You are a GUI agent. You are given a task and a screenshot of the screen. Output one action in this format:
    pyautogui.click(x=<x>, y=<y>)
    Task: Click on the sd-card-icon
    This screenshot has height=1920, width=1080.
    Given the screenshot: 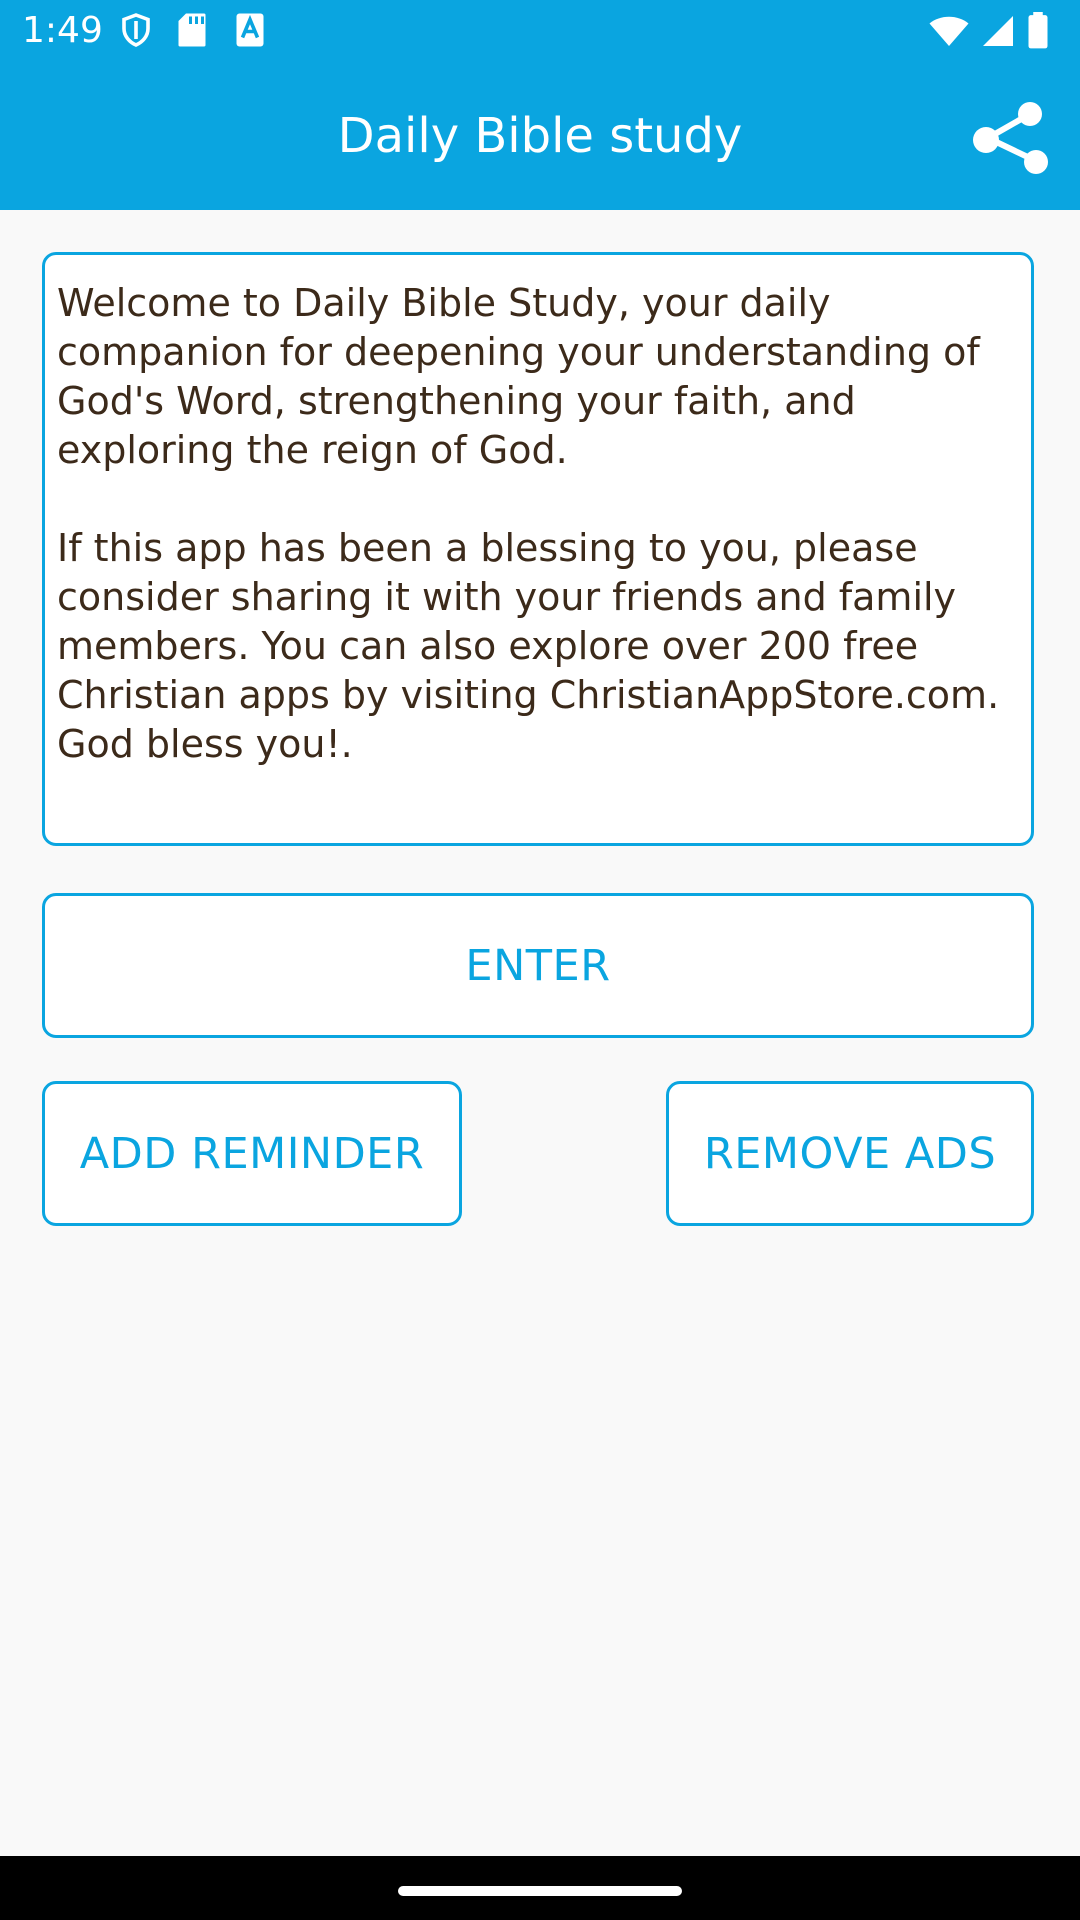 What is the action you would take?
    pyautogui.click(x=194, y=30)
    